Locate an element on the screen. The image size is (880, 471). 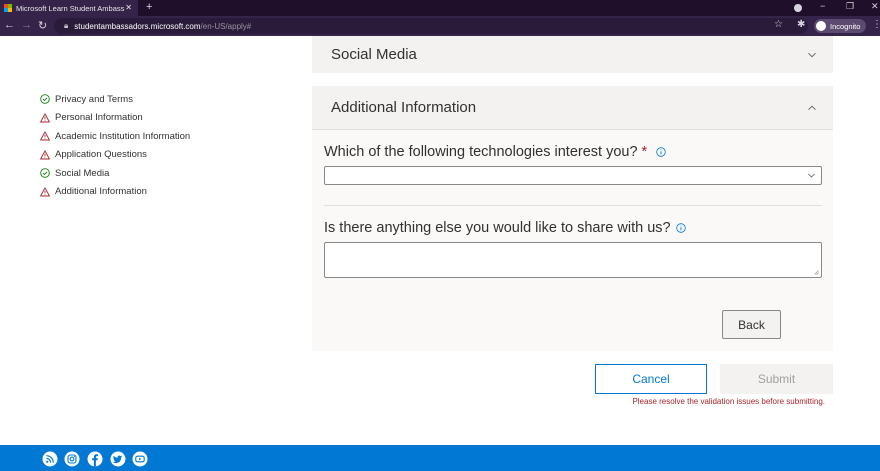
divider is located at coordinates (573, 205).